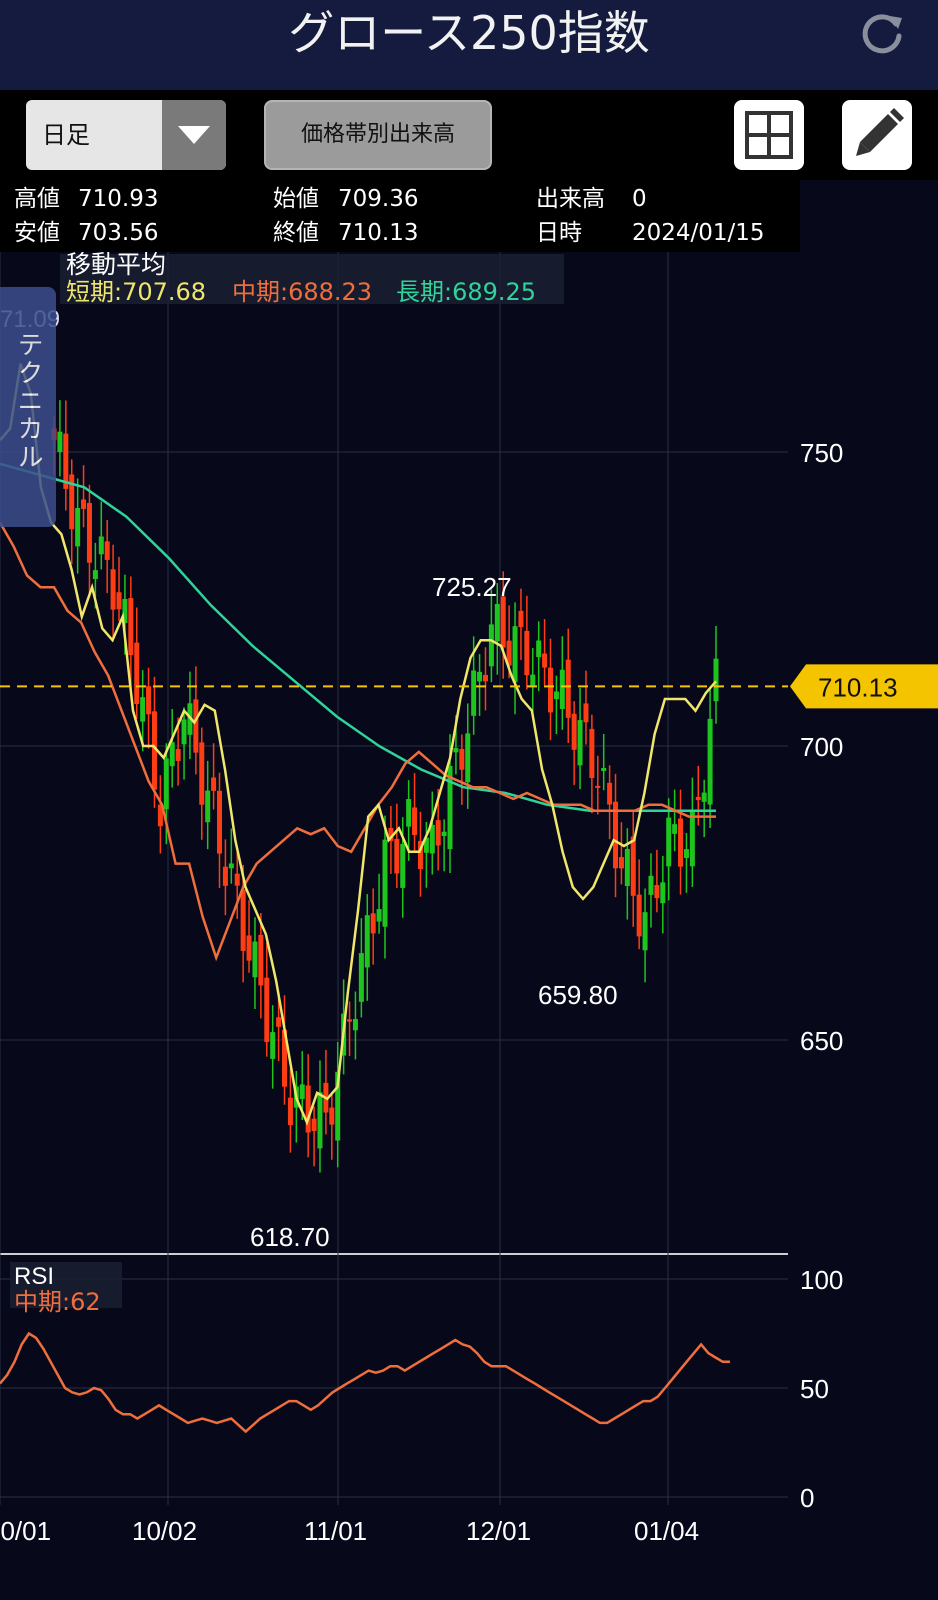 This screenshot has height=1600, width=938. Describe the element at coordinates (769, 135) in the screenshot. I see `layout-grid-button` at that location.